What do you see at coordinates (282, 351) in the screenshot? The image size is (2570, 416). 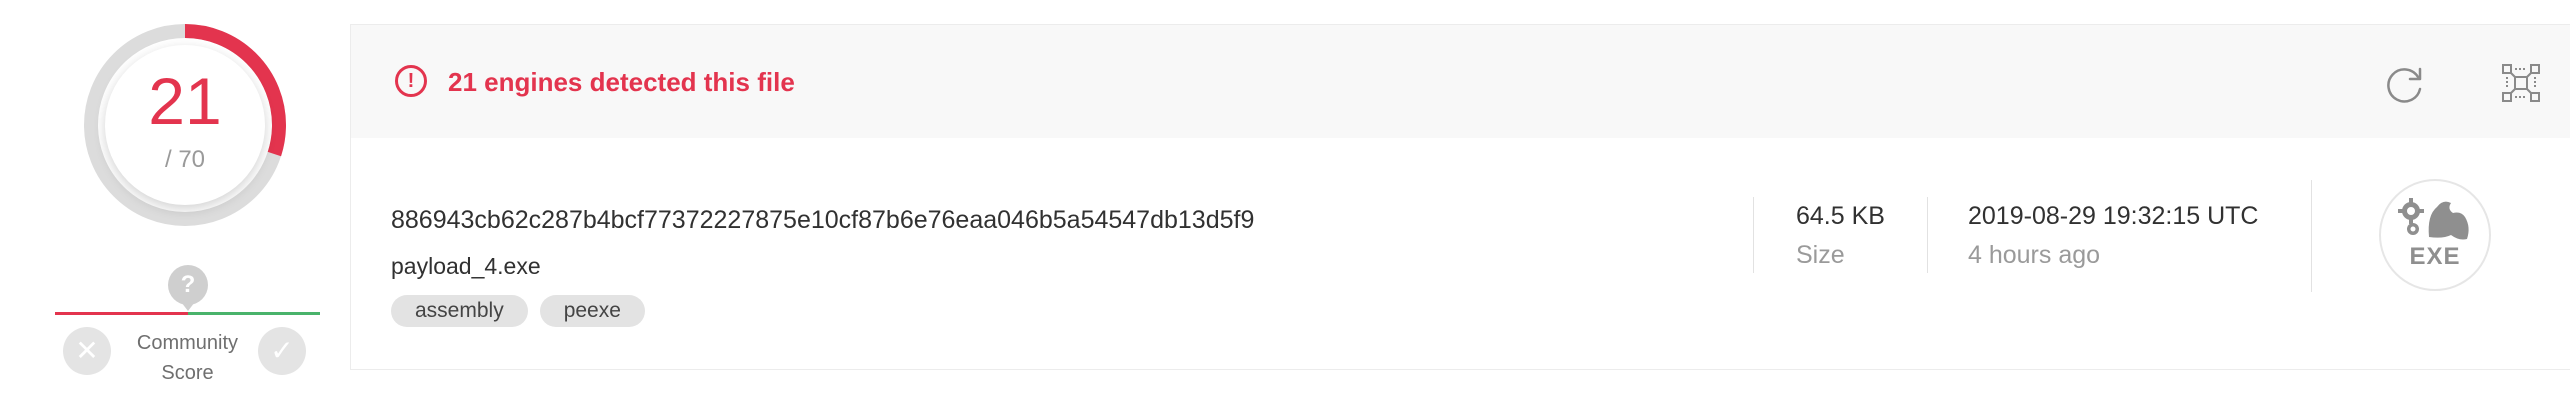 I see `vote-harmless-button: ✓` at bounding box center [282, 351].